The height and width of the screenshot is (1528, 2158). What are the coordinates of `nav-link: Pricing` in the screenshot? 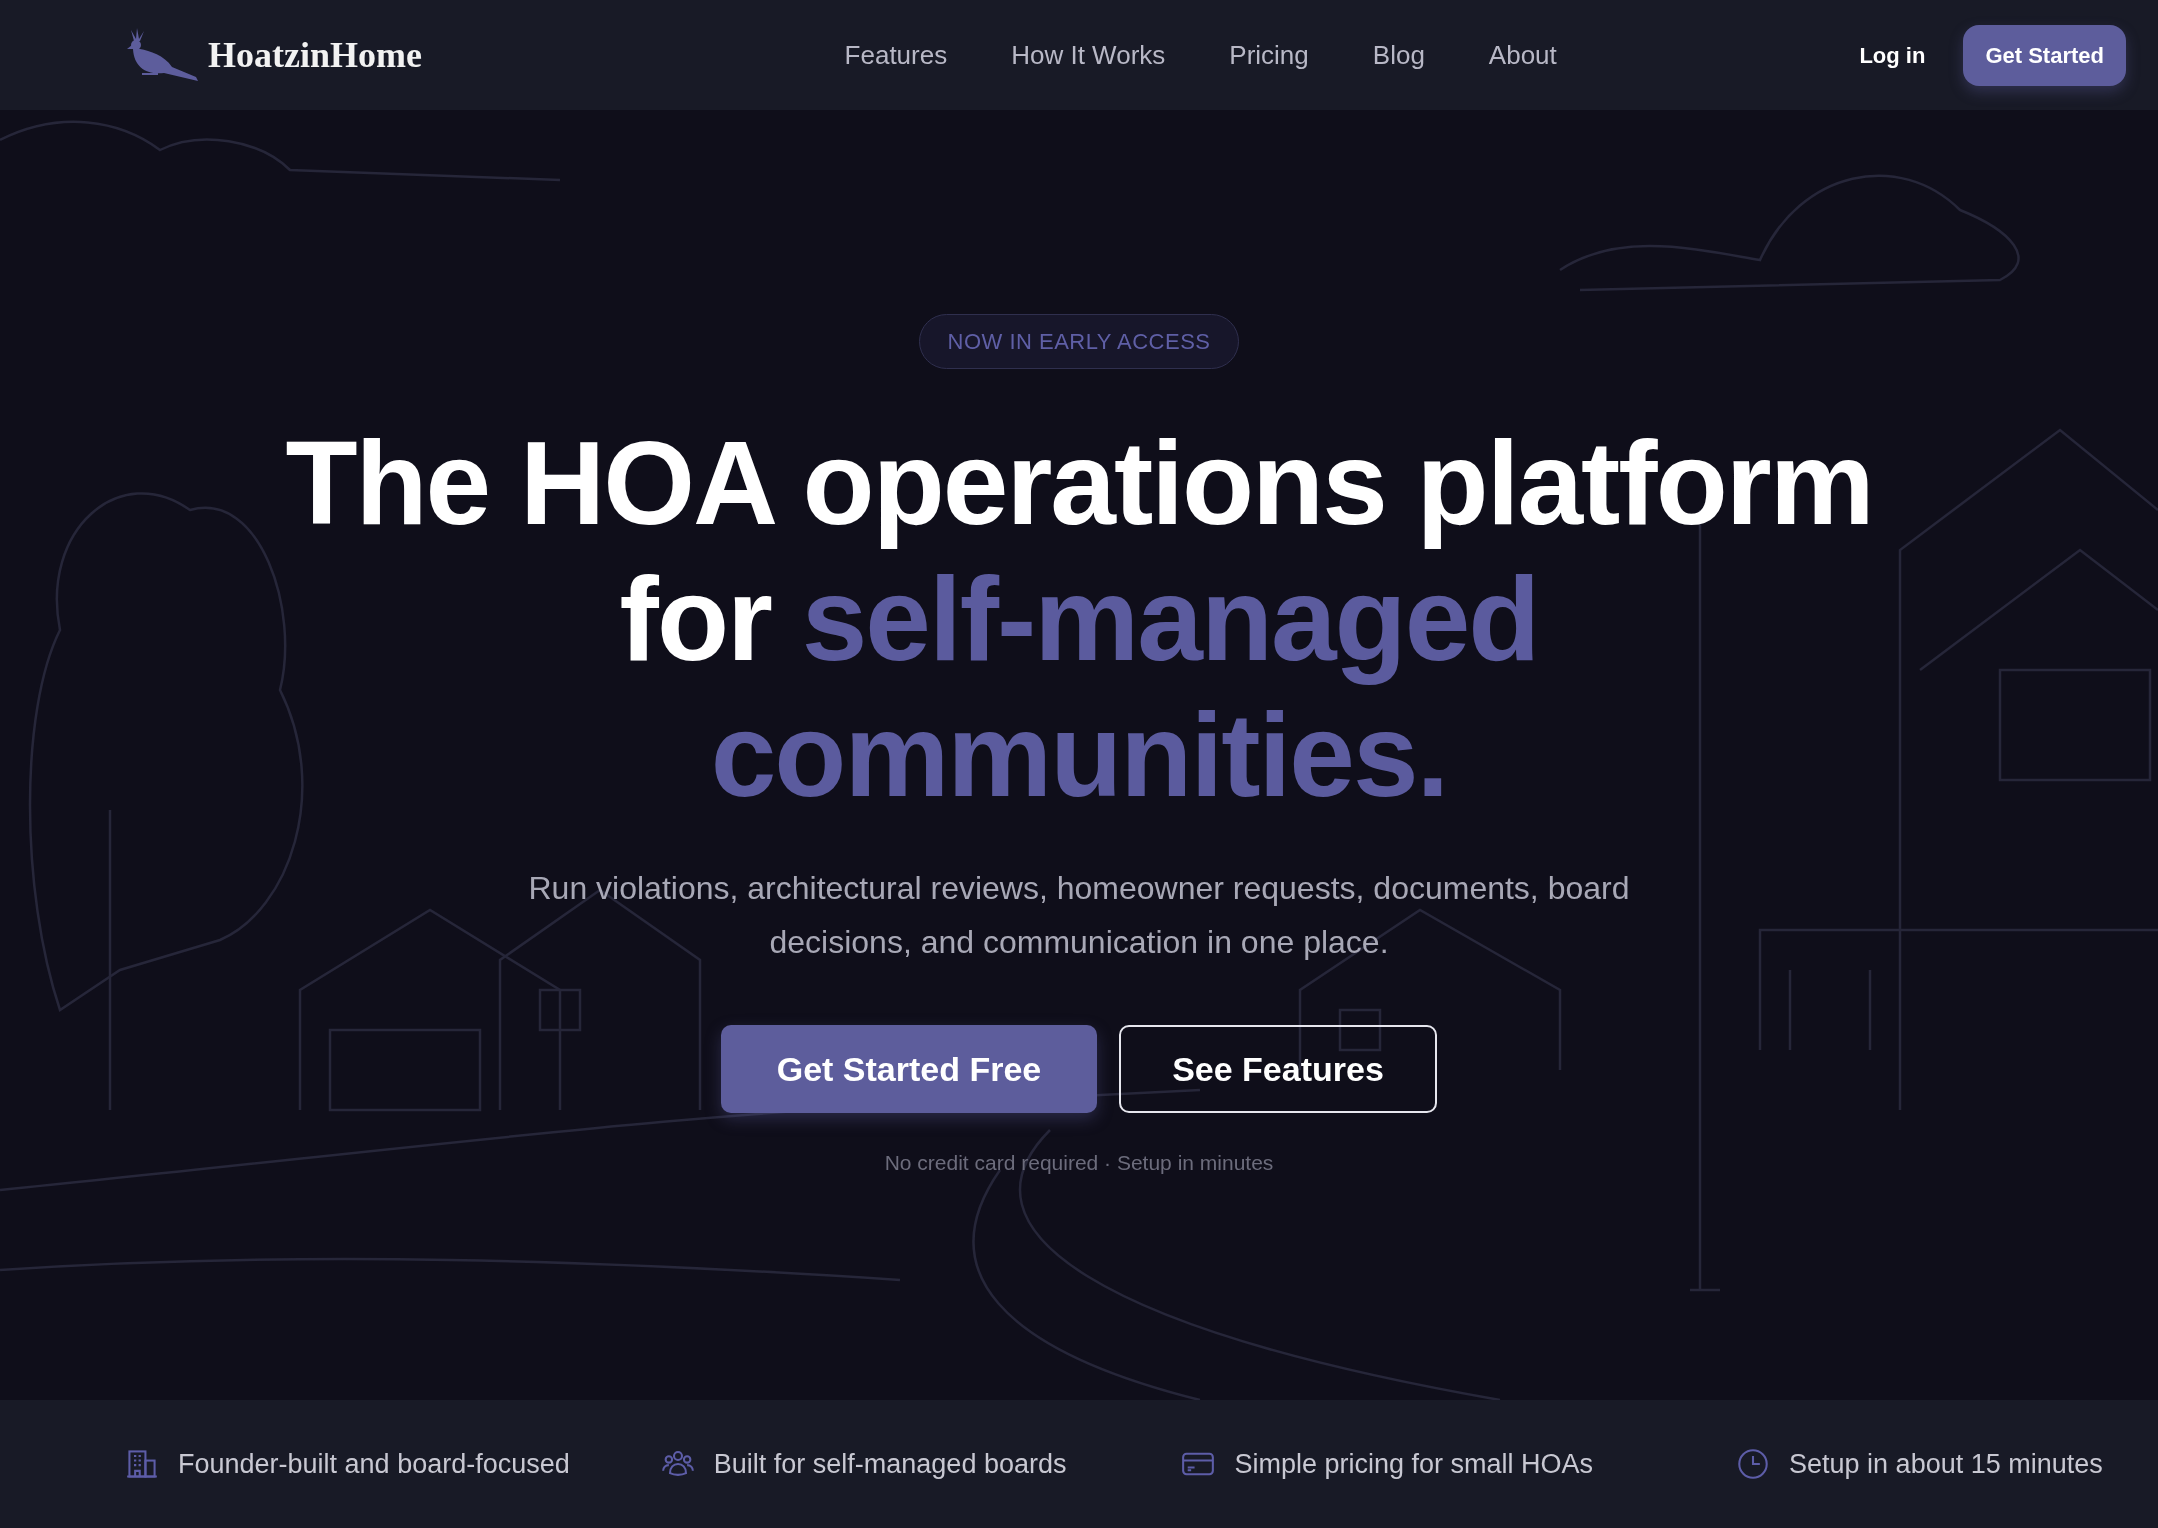 It's located at (1269, 55).